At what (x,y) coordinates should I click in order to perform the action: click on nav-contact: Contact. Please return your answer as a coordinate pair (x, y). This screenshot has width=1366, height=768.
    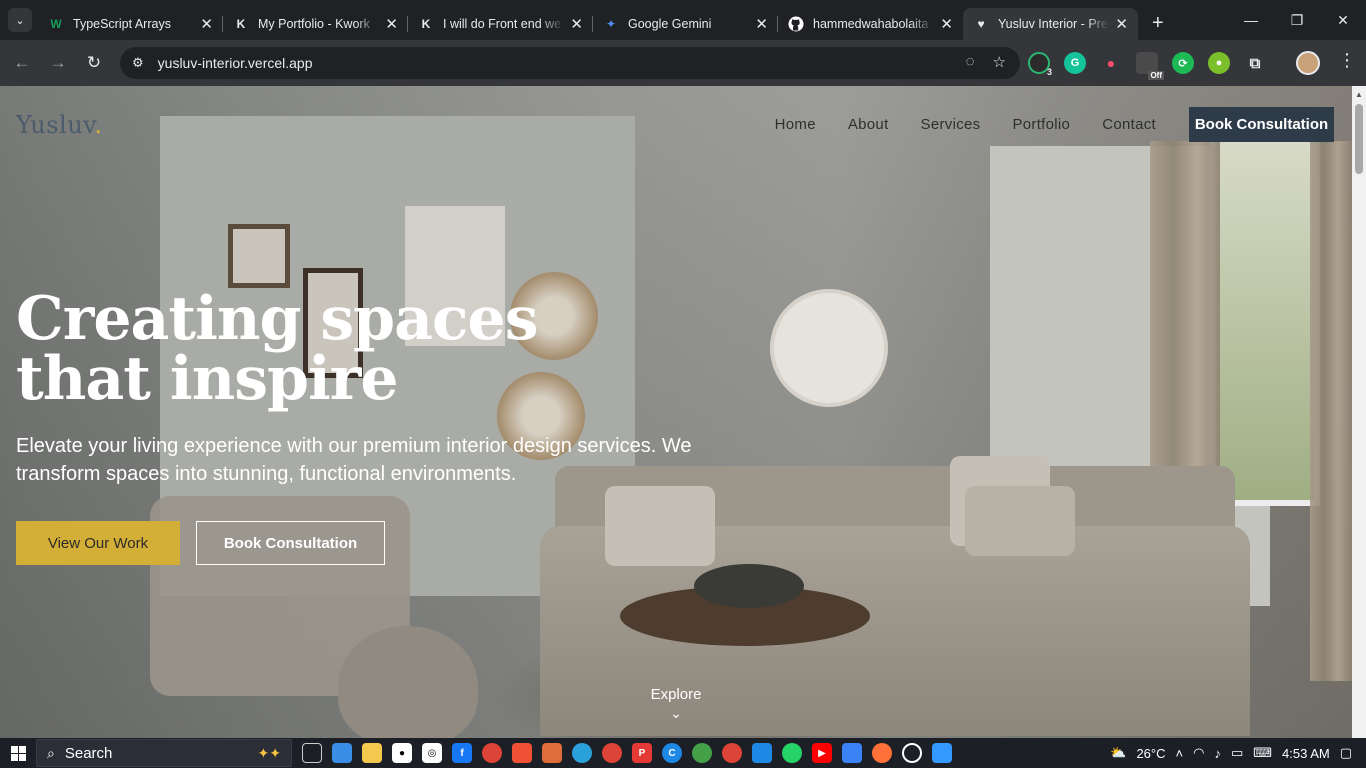
    Looking at the image, I should click on (1129, 124).